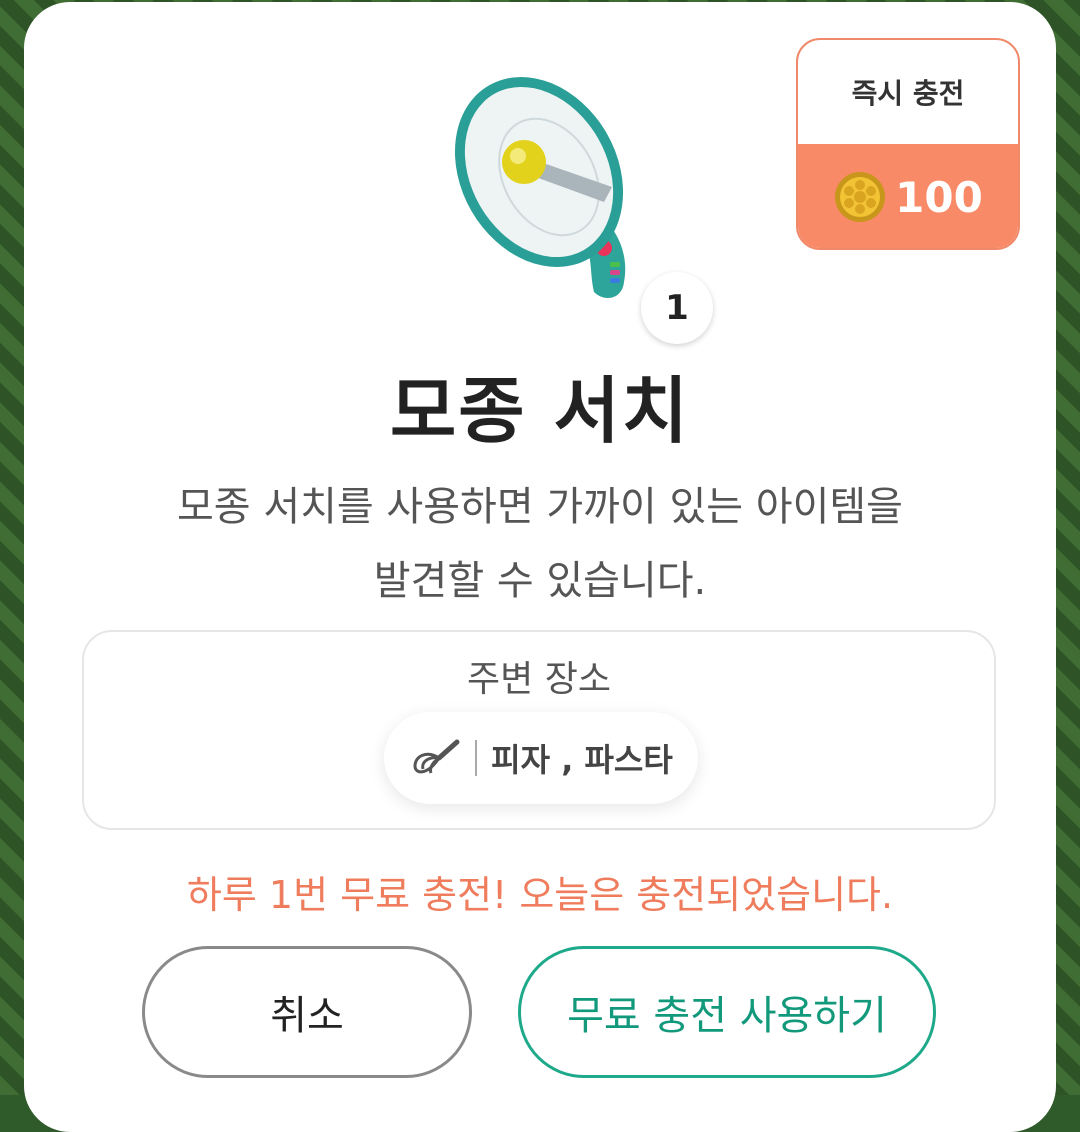 This screenshot has width=1080, height=1132. What do you see at coordinates (540, 895) in the screenshot?
I see `free-charge-notice: 하루 1번 무료 충전! 오늘은 충전되었습니다.` at bounding box center [540, 895].